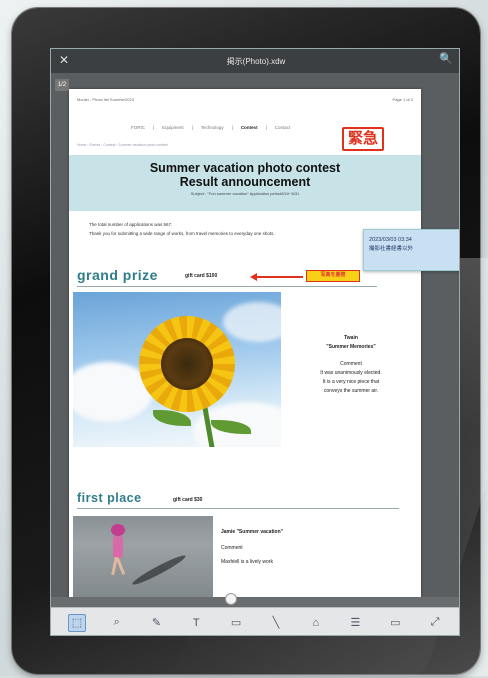 Image resolution: width=488 pixels, height=678 pixels. I want to click on select-tool-icon: ⬚, so click(76, 622).